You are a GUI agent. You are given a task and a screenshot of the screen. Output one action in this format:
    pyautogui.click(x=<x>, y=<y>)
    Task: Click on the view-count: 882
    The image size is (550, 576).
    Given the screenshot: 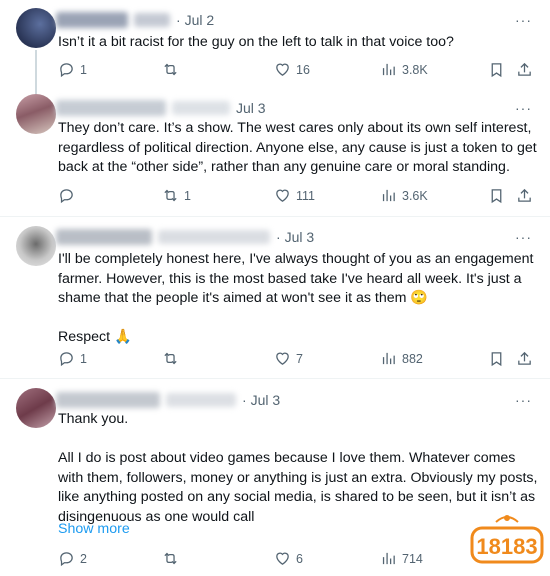 What is the action you would take?
    pyautogui.click(x=412, y=358)
    